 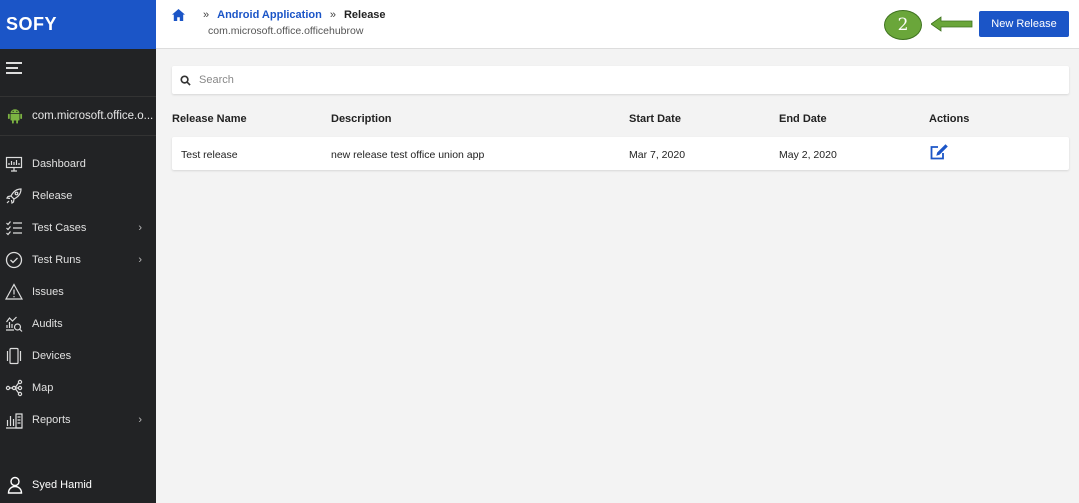 What do you see at coordinates (14, 292) in the screenshot?
I see `warning-icon` at bounding box center [14, 292].